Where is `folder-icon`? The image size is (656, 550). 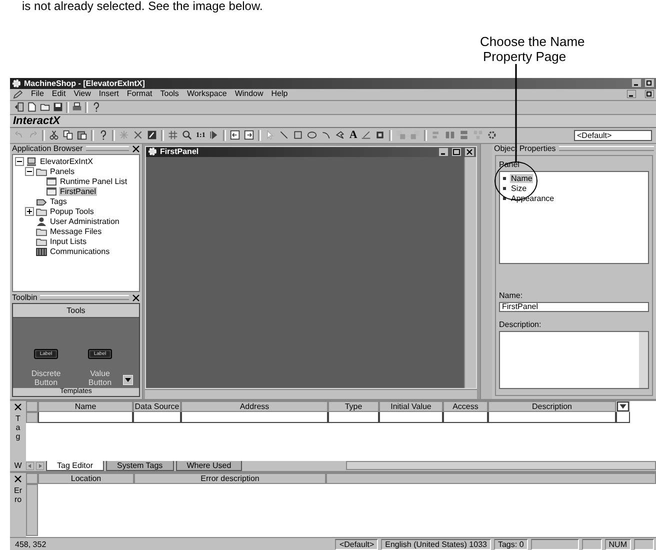 folder-icon is located at coordinates (41, 231).